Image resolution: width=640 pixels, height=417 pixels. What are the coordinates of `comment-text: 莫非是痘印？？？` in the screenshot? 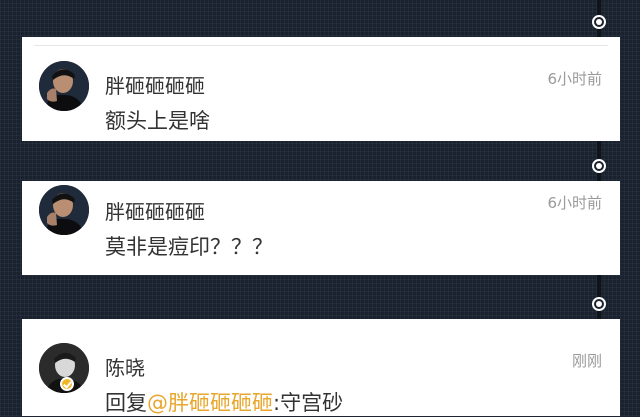 It's located at (189, 247).